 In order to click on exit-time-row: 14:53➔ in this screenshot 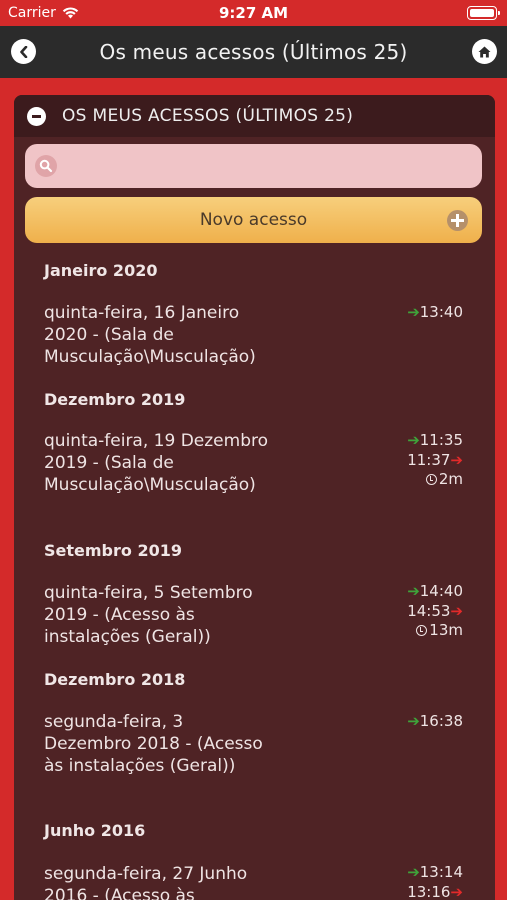, I will do `click(423, 612)`.